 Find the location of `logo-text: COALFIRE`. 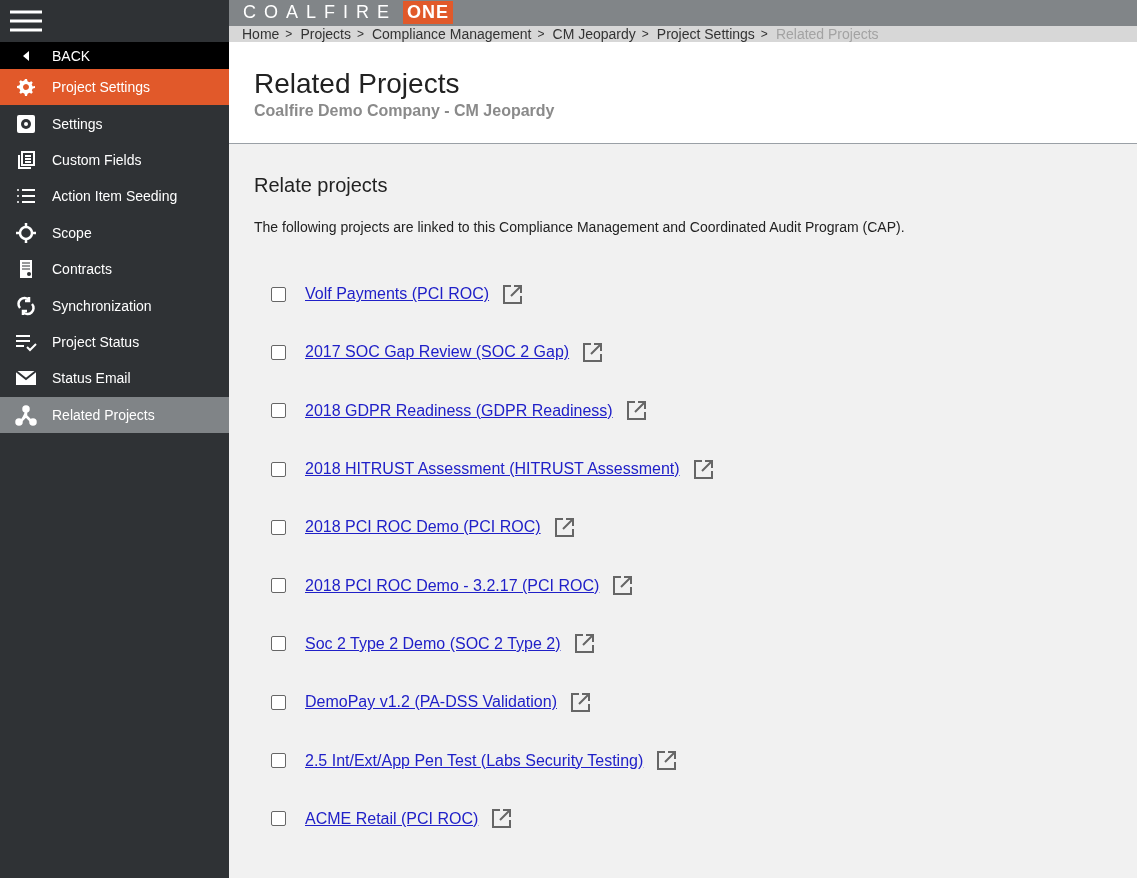

logo-text: COALFIRE is located at coordinates (320, 13).